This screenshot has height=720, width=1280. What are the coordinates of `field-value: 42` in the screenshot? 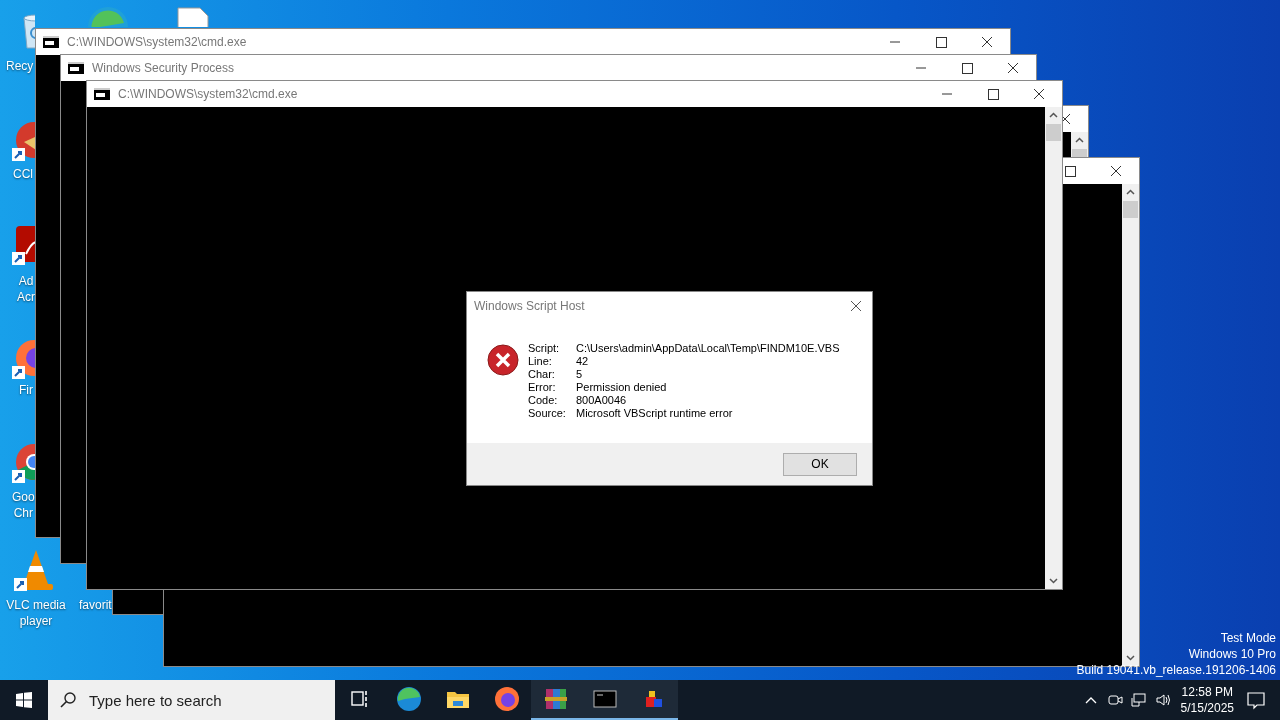 It's located at (583, 361).